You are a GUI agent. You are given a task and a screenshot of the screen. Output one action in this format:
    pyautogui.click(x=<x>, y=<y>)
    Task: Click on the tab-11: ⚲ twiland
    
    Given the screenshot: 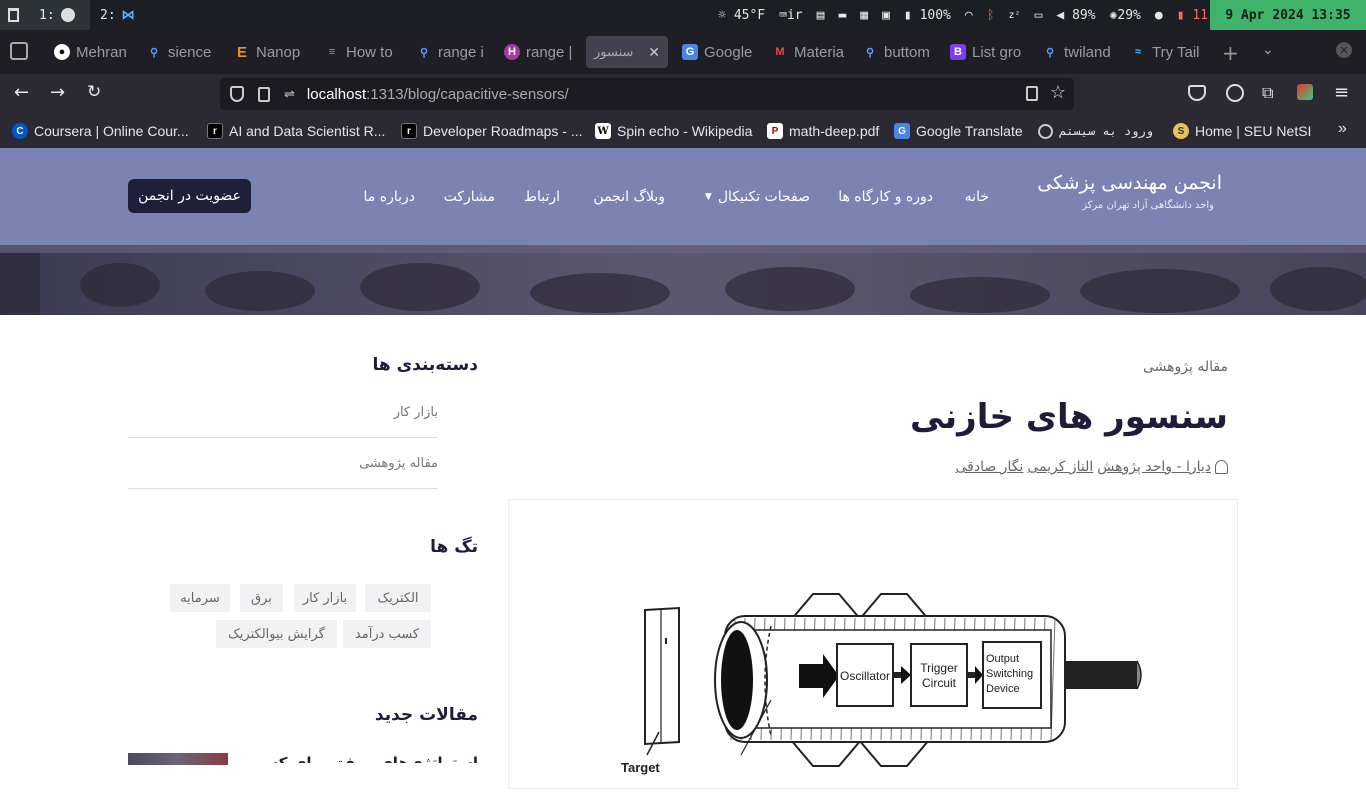 What is the action you would take?
    pyautogui.click(x=1077, y=52)
    